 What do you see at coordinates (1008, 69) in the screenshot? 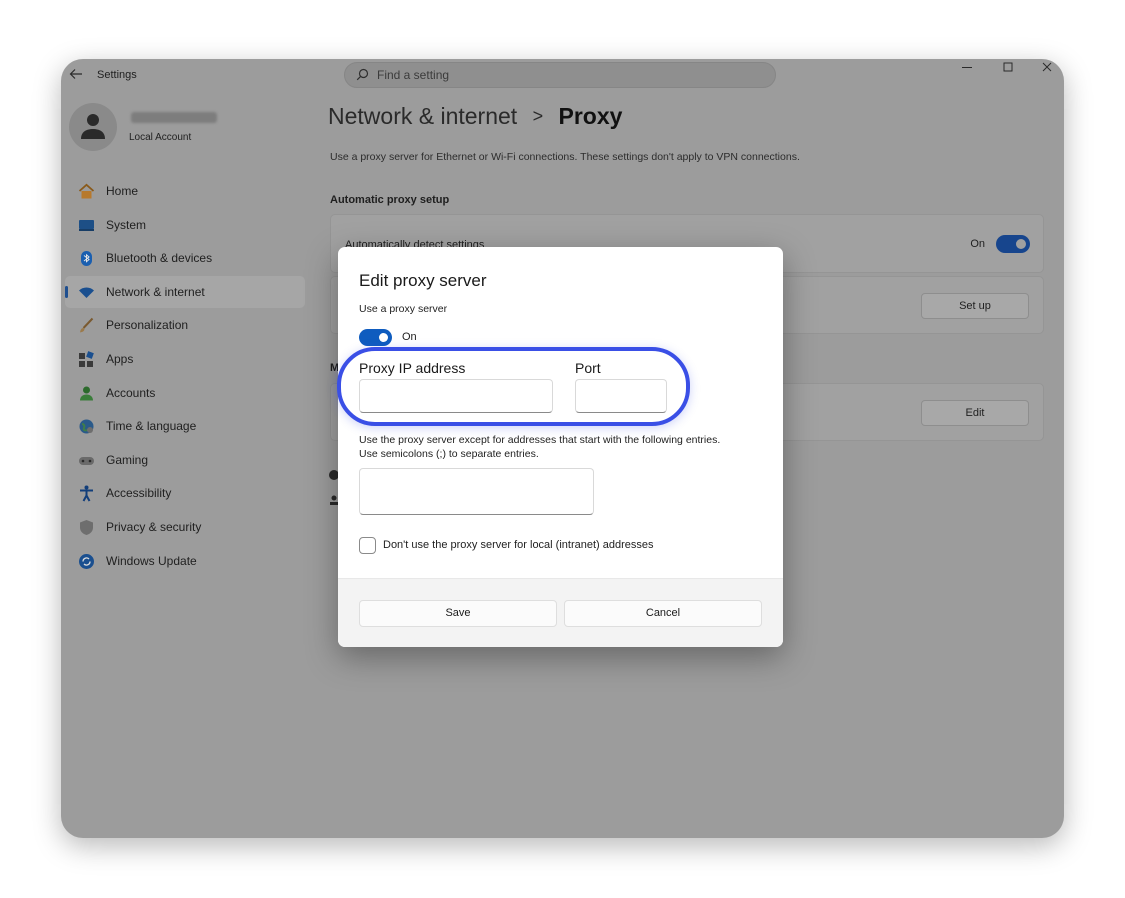
I see `maximize-button` at bounding box center [1008, 69].